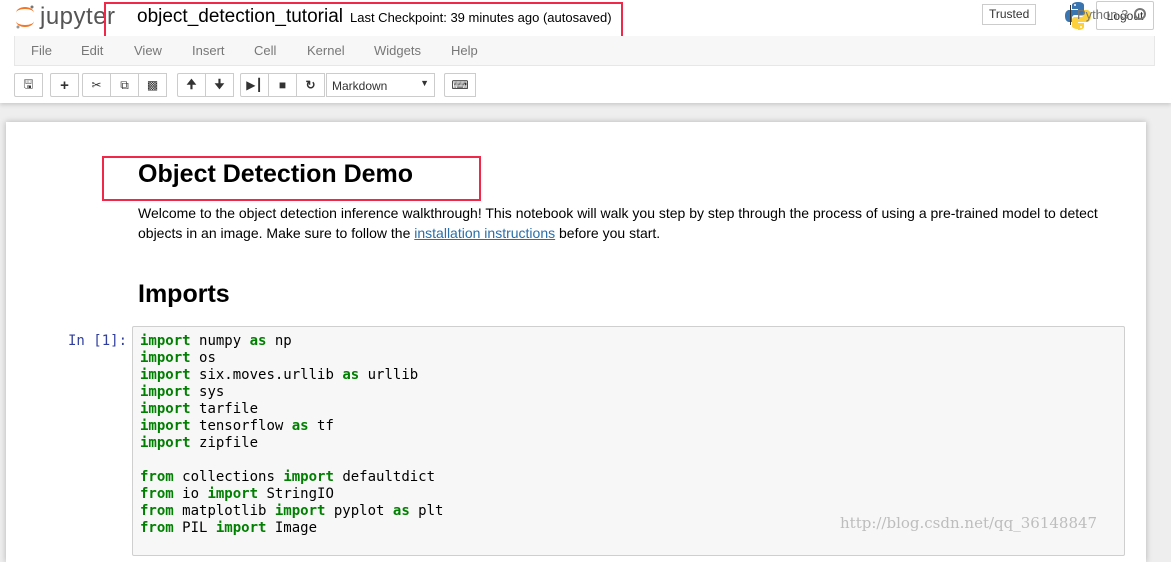  What do you see at coordinates (397, 50) in the screenshot?
I see `menu-widgets: Widgets` at bounding box center [397, 50].